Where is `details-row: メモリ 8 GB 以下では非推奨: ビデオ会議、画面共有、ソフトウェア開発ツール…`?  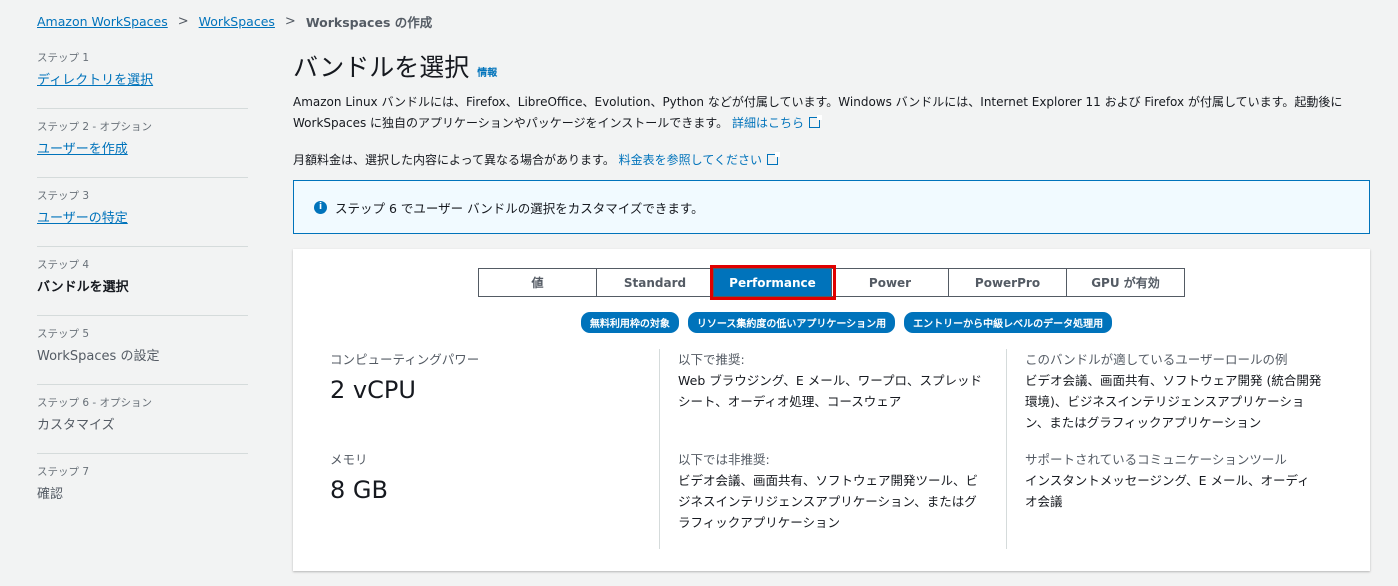
details-row: メモリ 8 GB 以下では非推奨: ビデオ会議、画面共有、ソフトウェア開発ツール… is located at coordinates (835, 499).